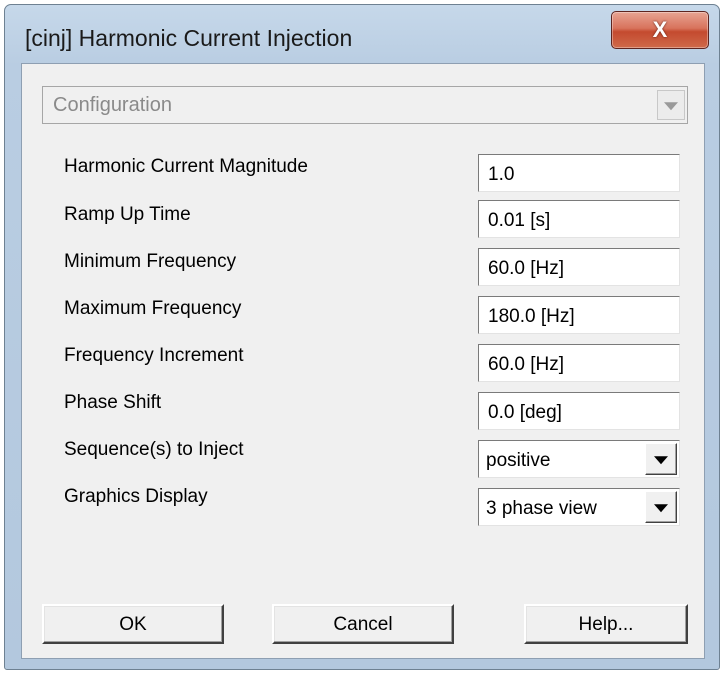  Describe the element at coordinates (113, 402) in the screenshot. I see `phase-shift-label: Phase Shift` at that location.